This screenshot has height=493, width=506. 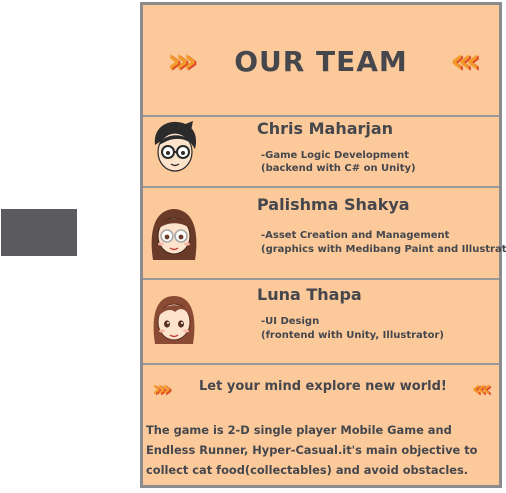 What do you see at coordinates (333, 204) in the screenshot?
I see `member-name: Palishma Shakya` at bounding box center [333, 204].